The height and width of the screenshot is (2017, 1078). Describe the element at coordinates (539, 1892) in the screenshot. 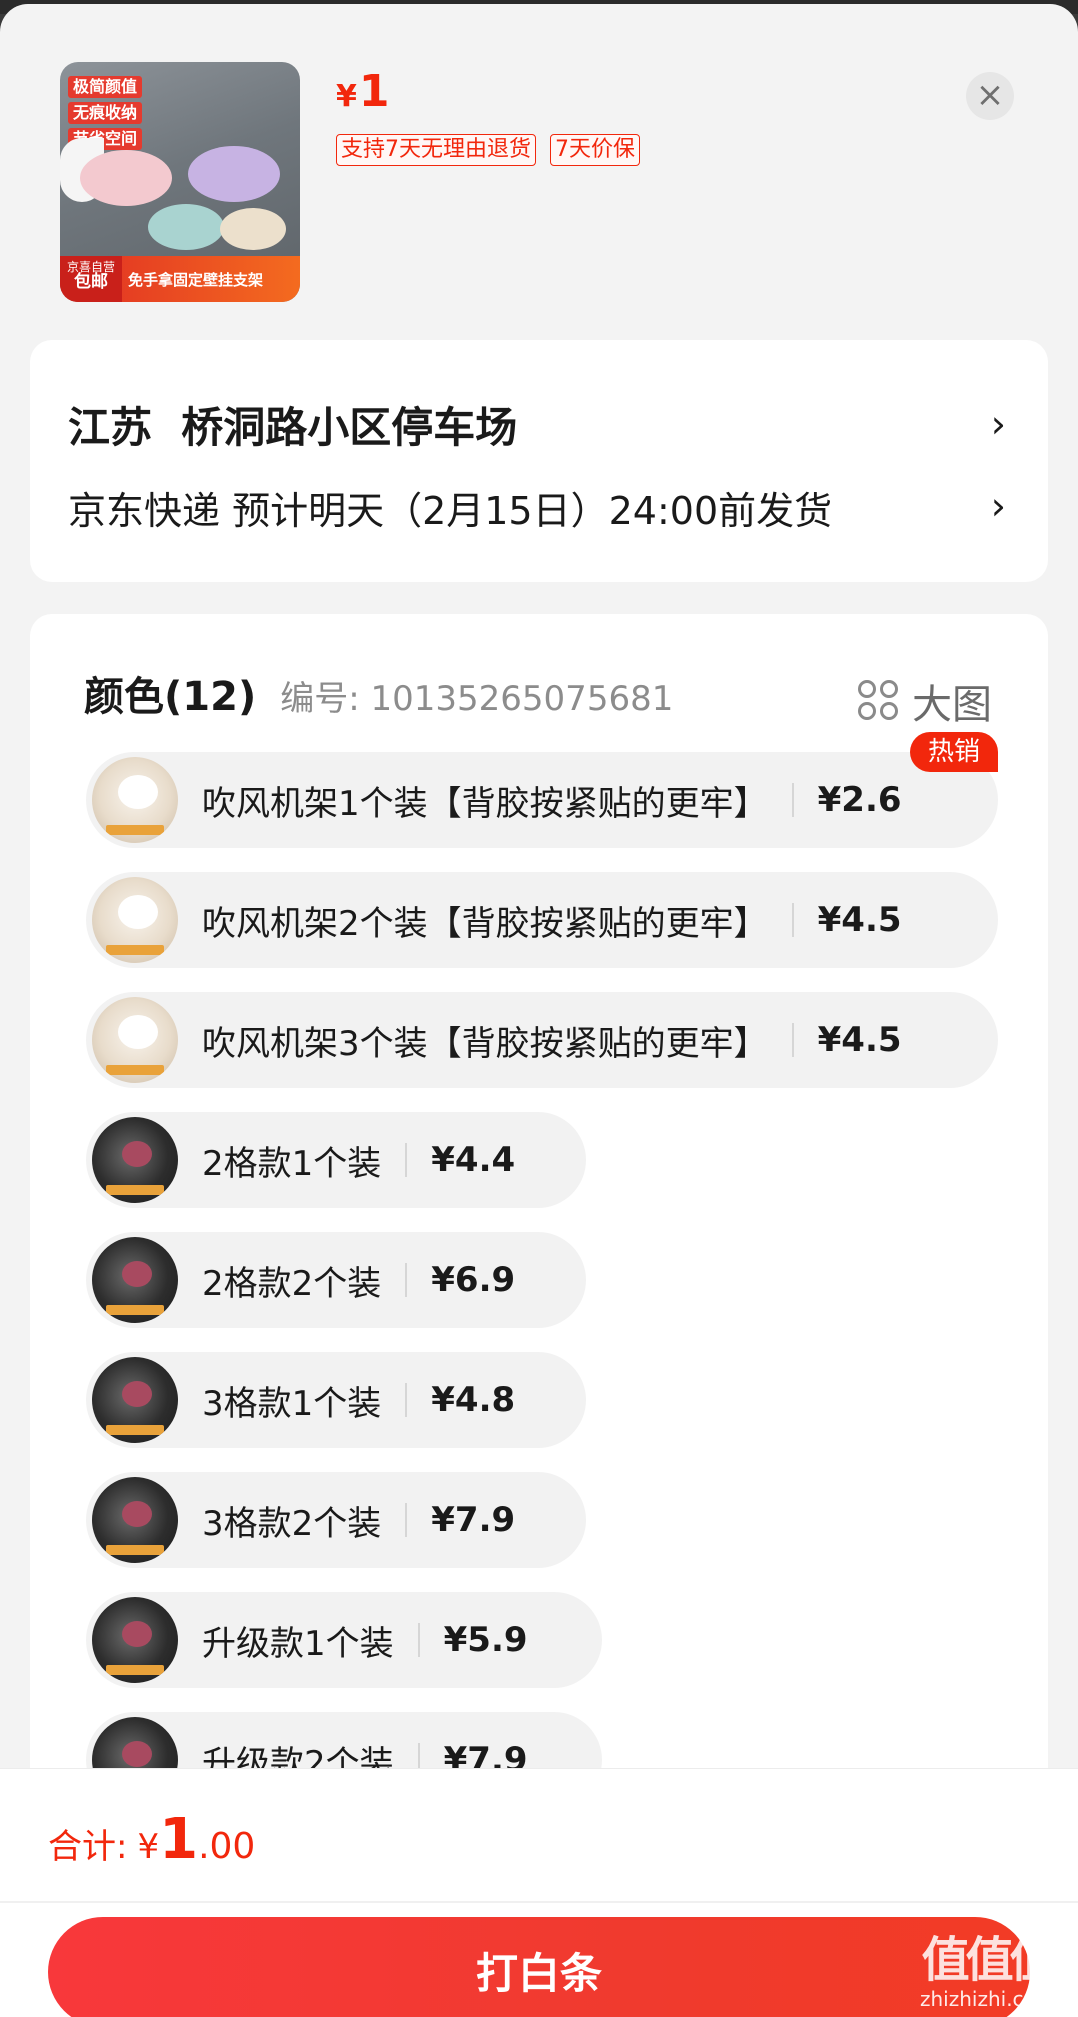

I see `checkout-bar: 合计: ¥ 1 .00 打白条` at that location.